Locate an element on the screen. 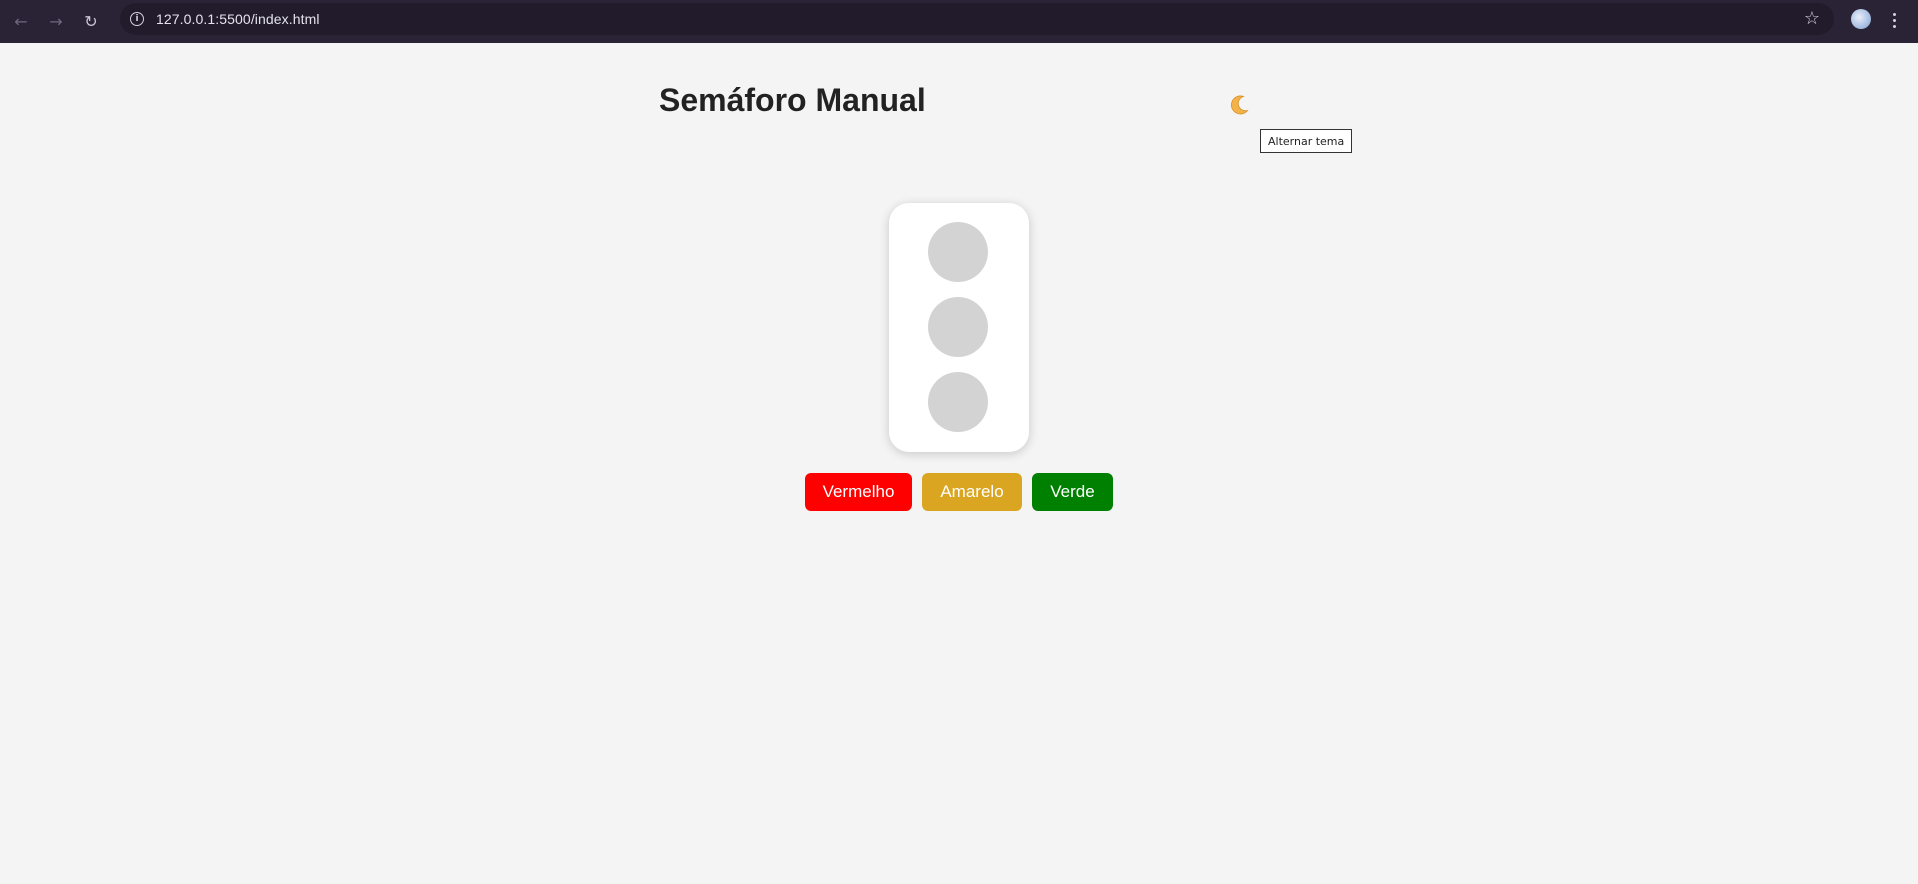  back-arrow-icon: ← is located at coordinates (21, 21).